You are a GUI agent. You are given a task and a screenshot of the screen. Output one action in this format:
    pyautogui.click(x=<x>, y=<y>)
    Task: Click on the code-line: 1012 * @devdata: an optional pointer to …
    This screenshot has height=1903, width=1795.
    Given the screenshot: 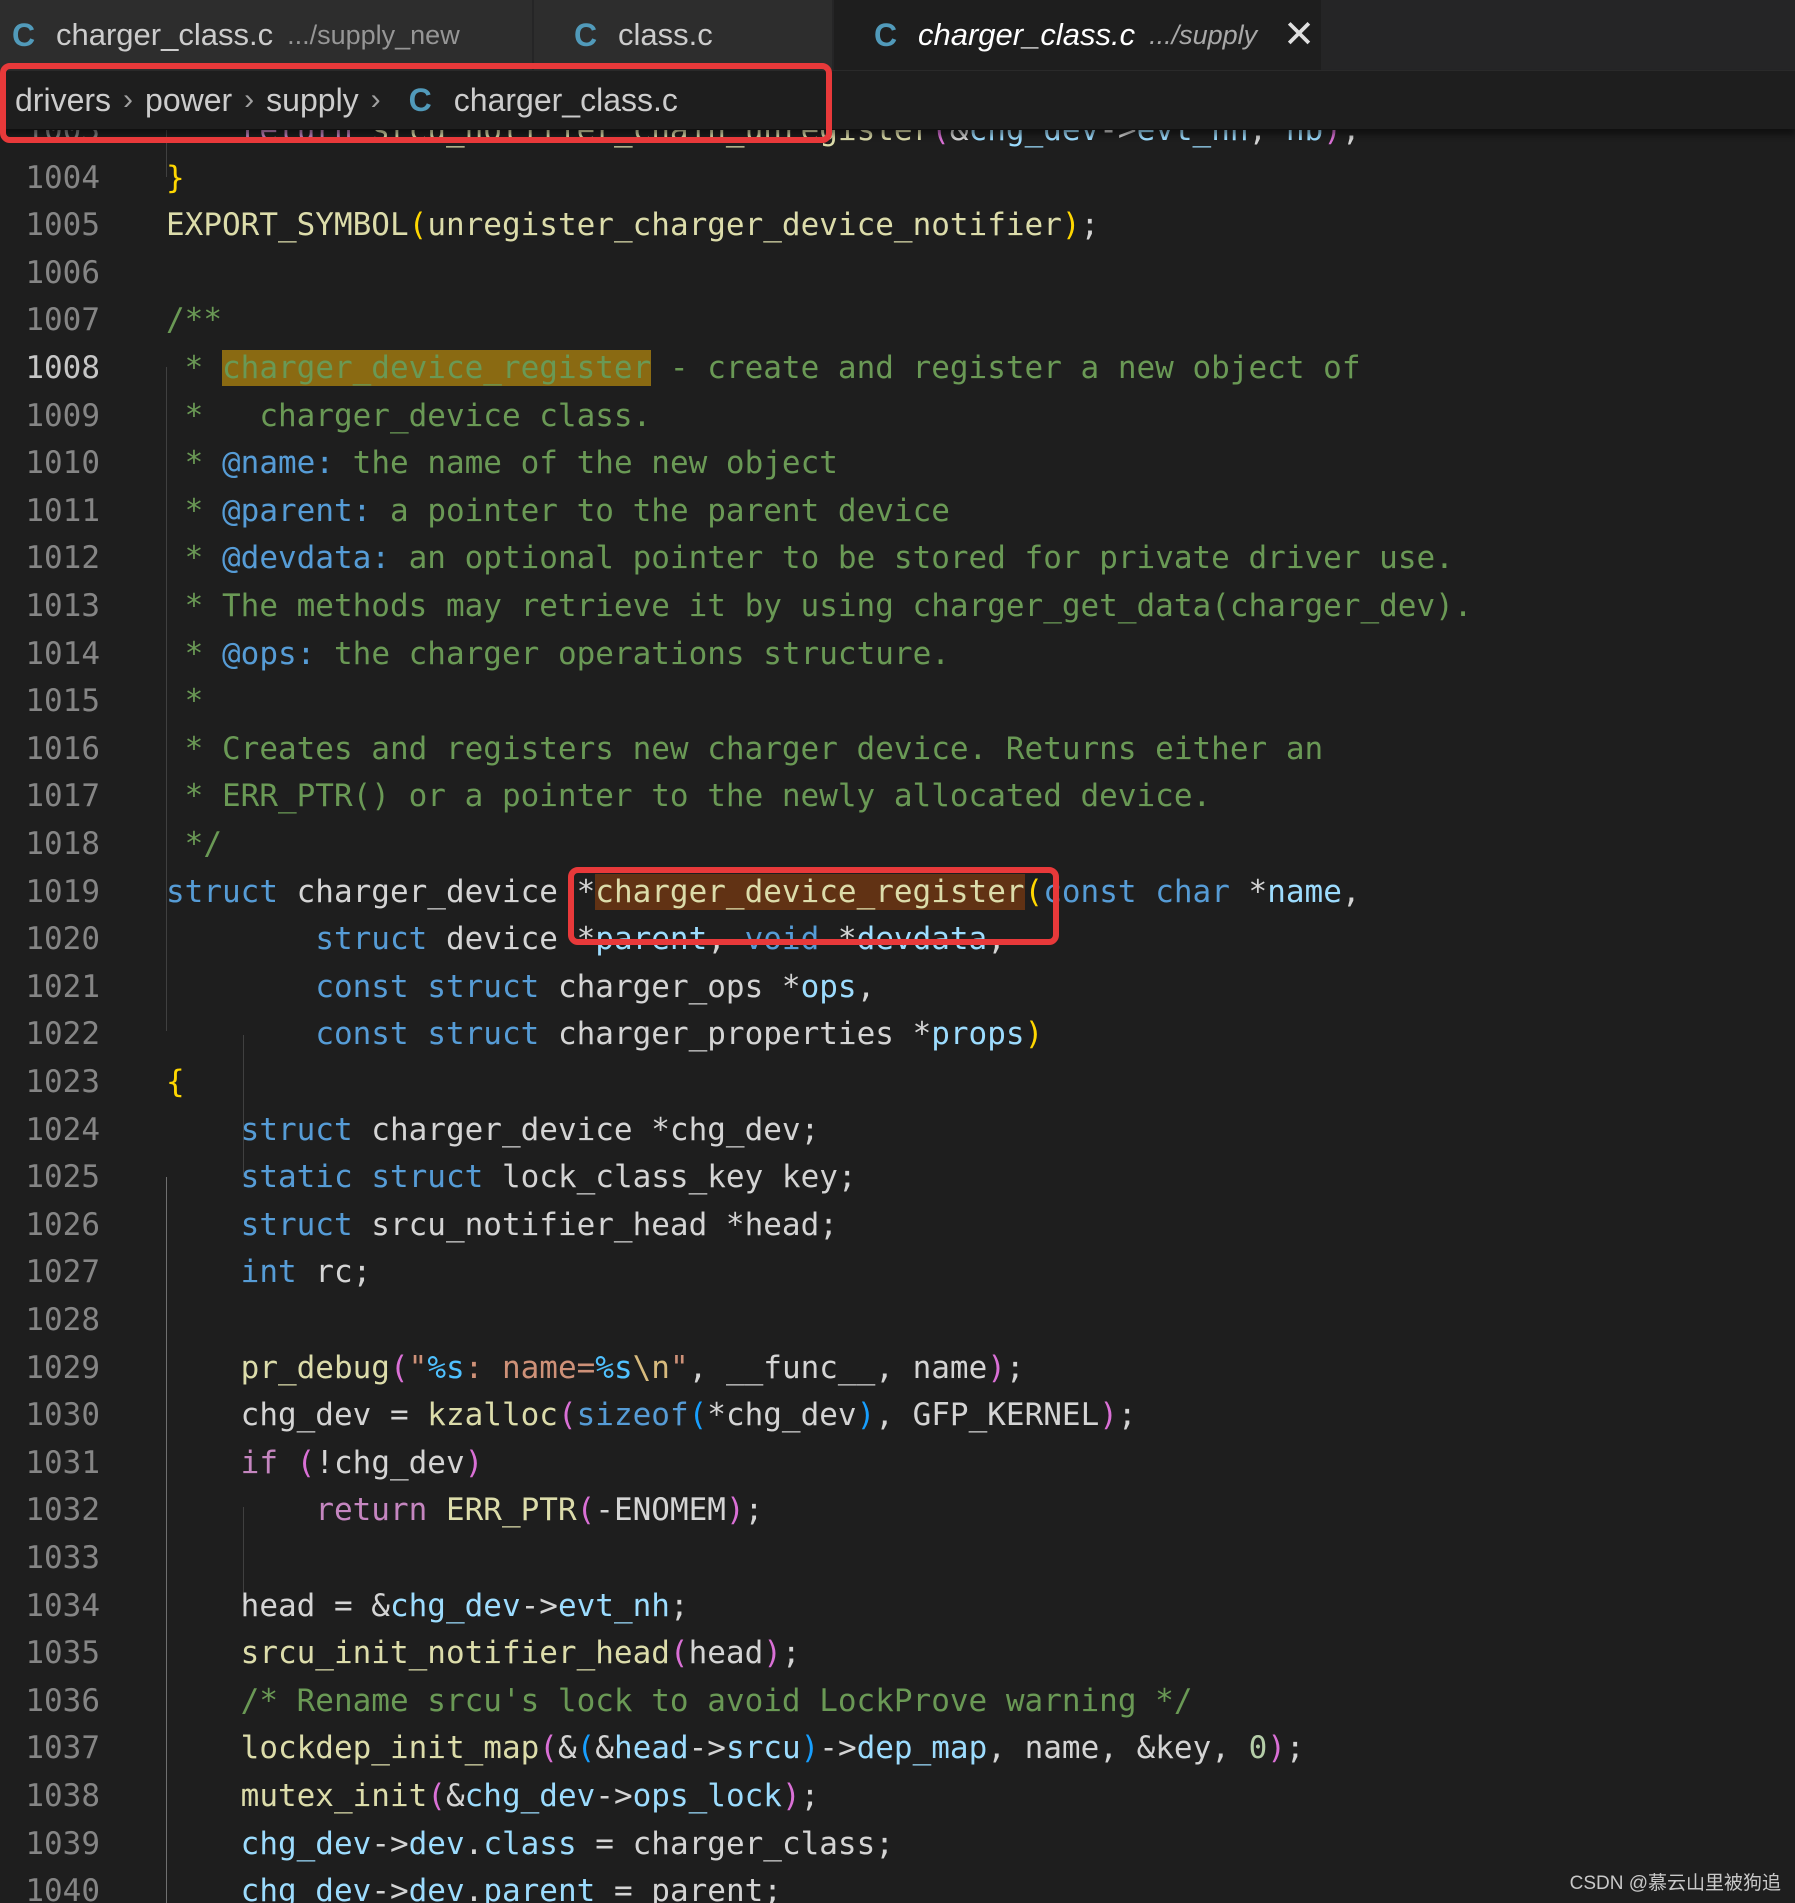 What is the action you would take?
    pyautogui.click(x=897, y=559)
    